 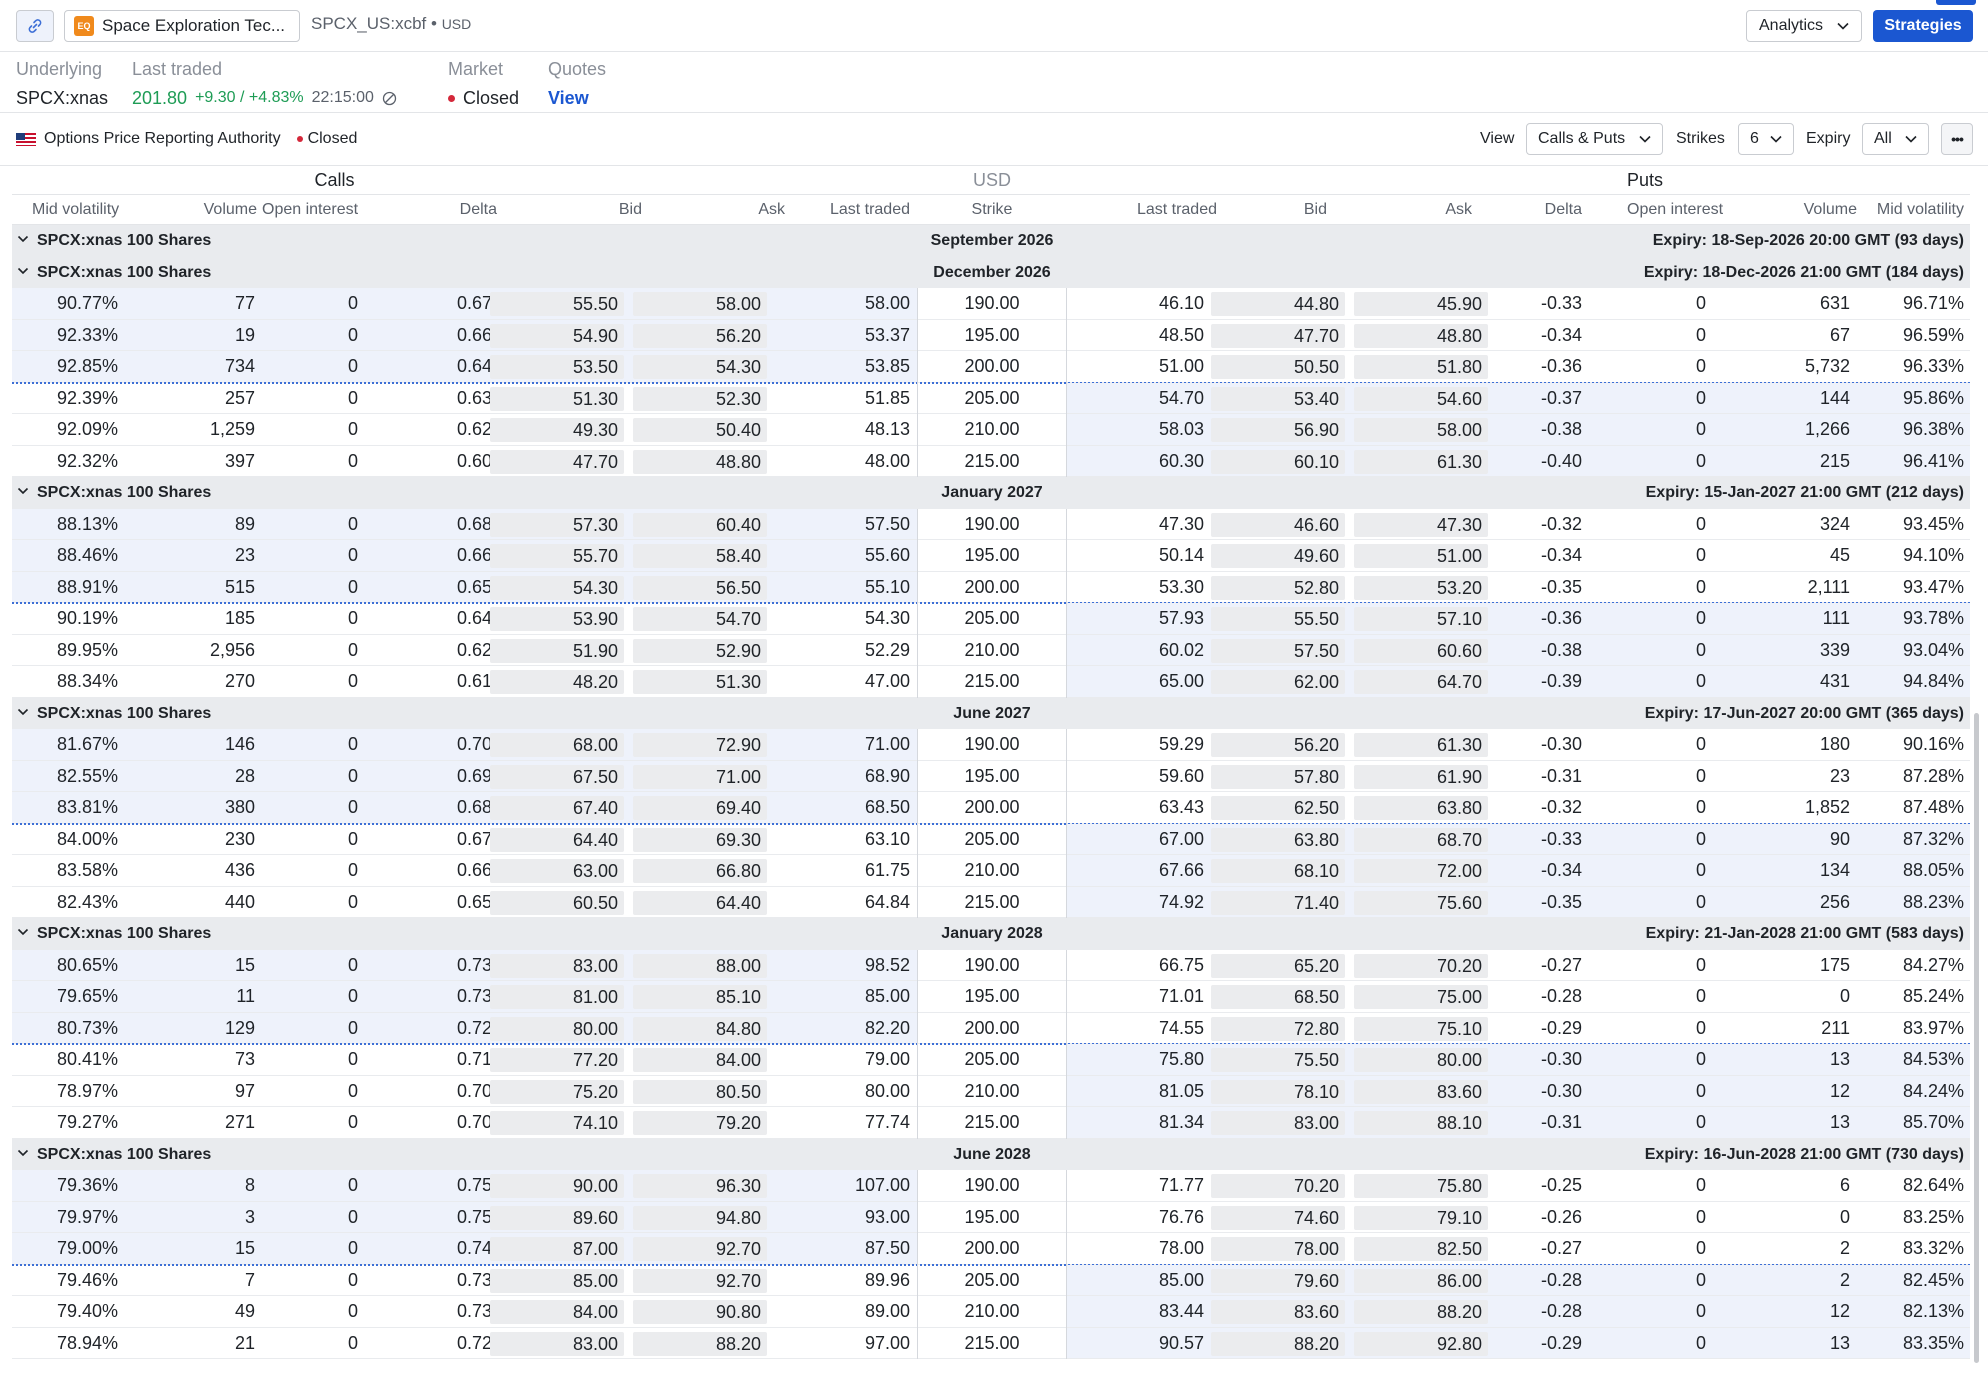 I want to click on put-delta-cell: -0.39, so click(x=1532, y=682).